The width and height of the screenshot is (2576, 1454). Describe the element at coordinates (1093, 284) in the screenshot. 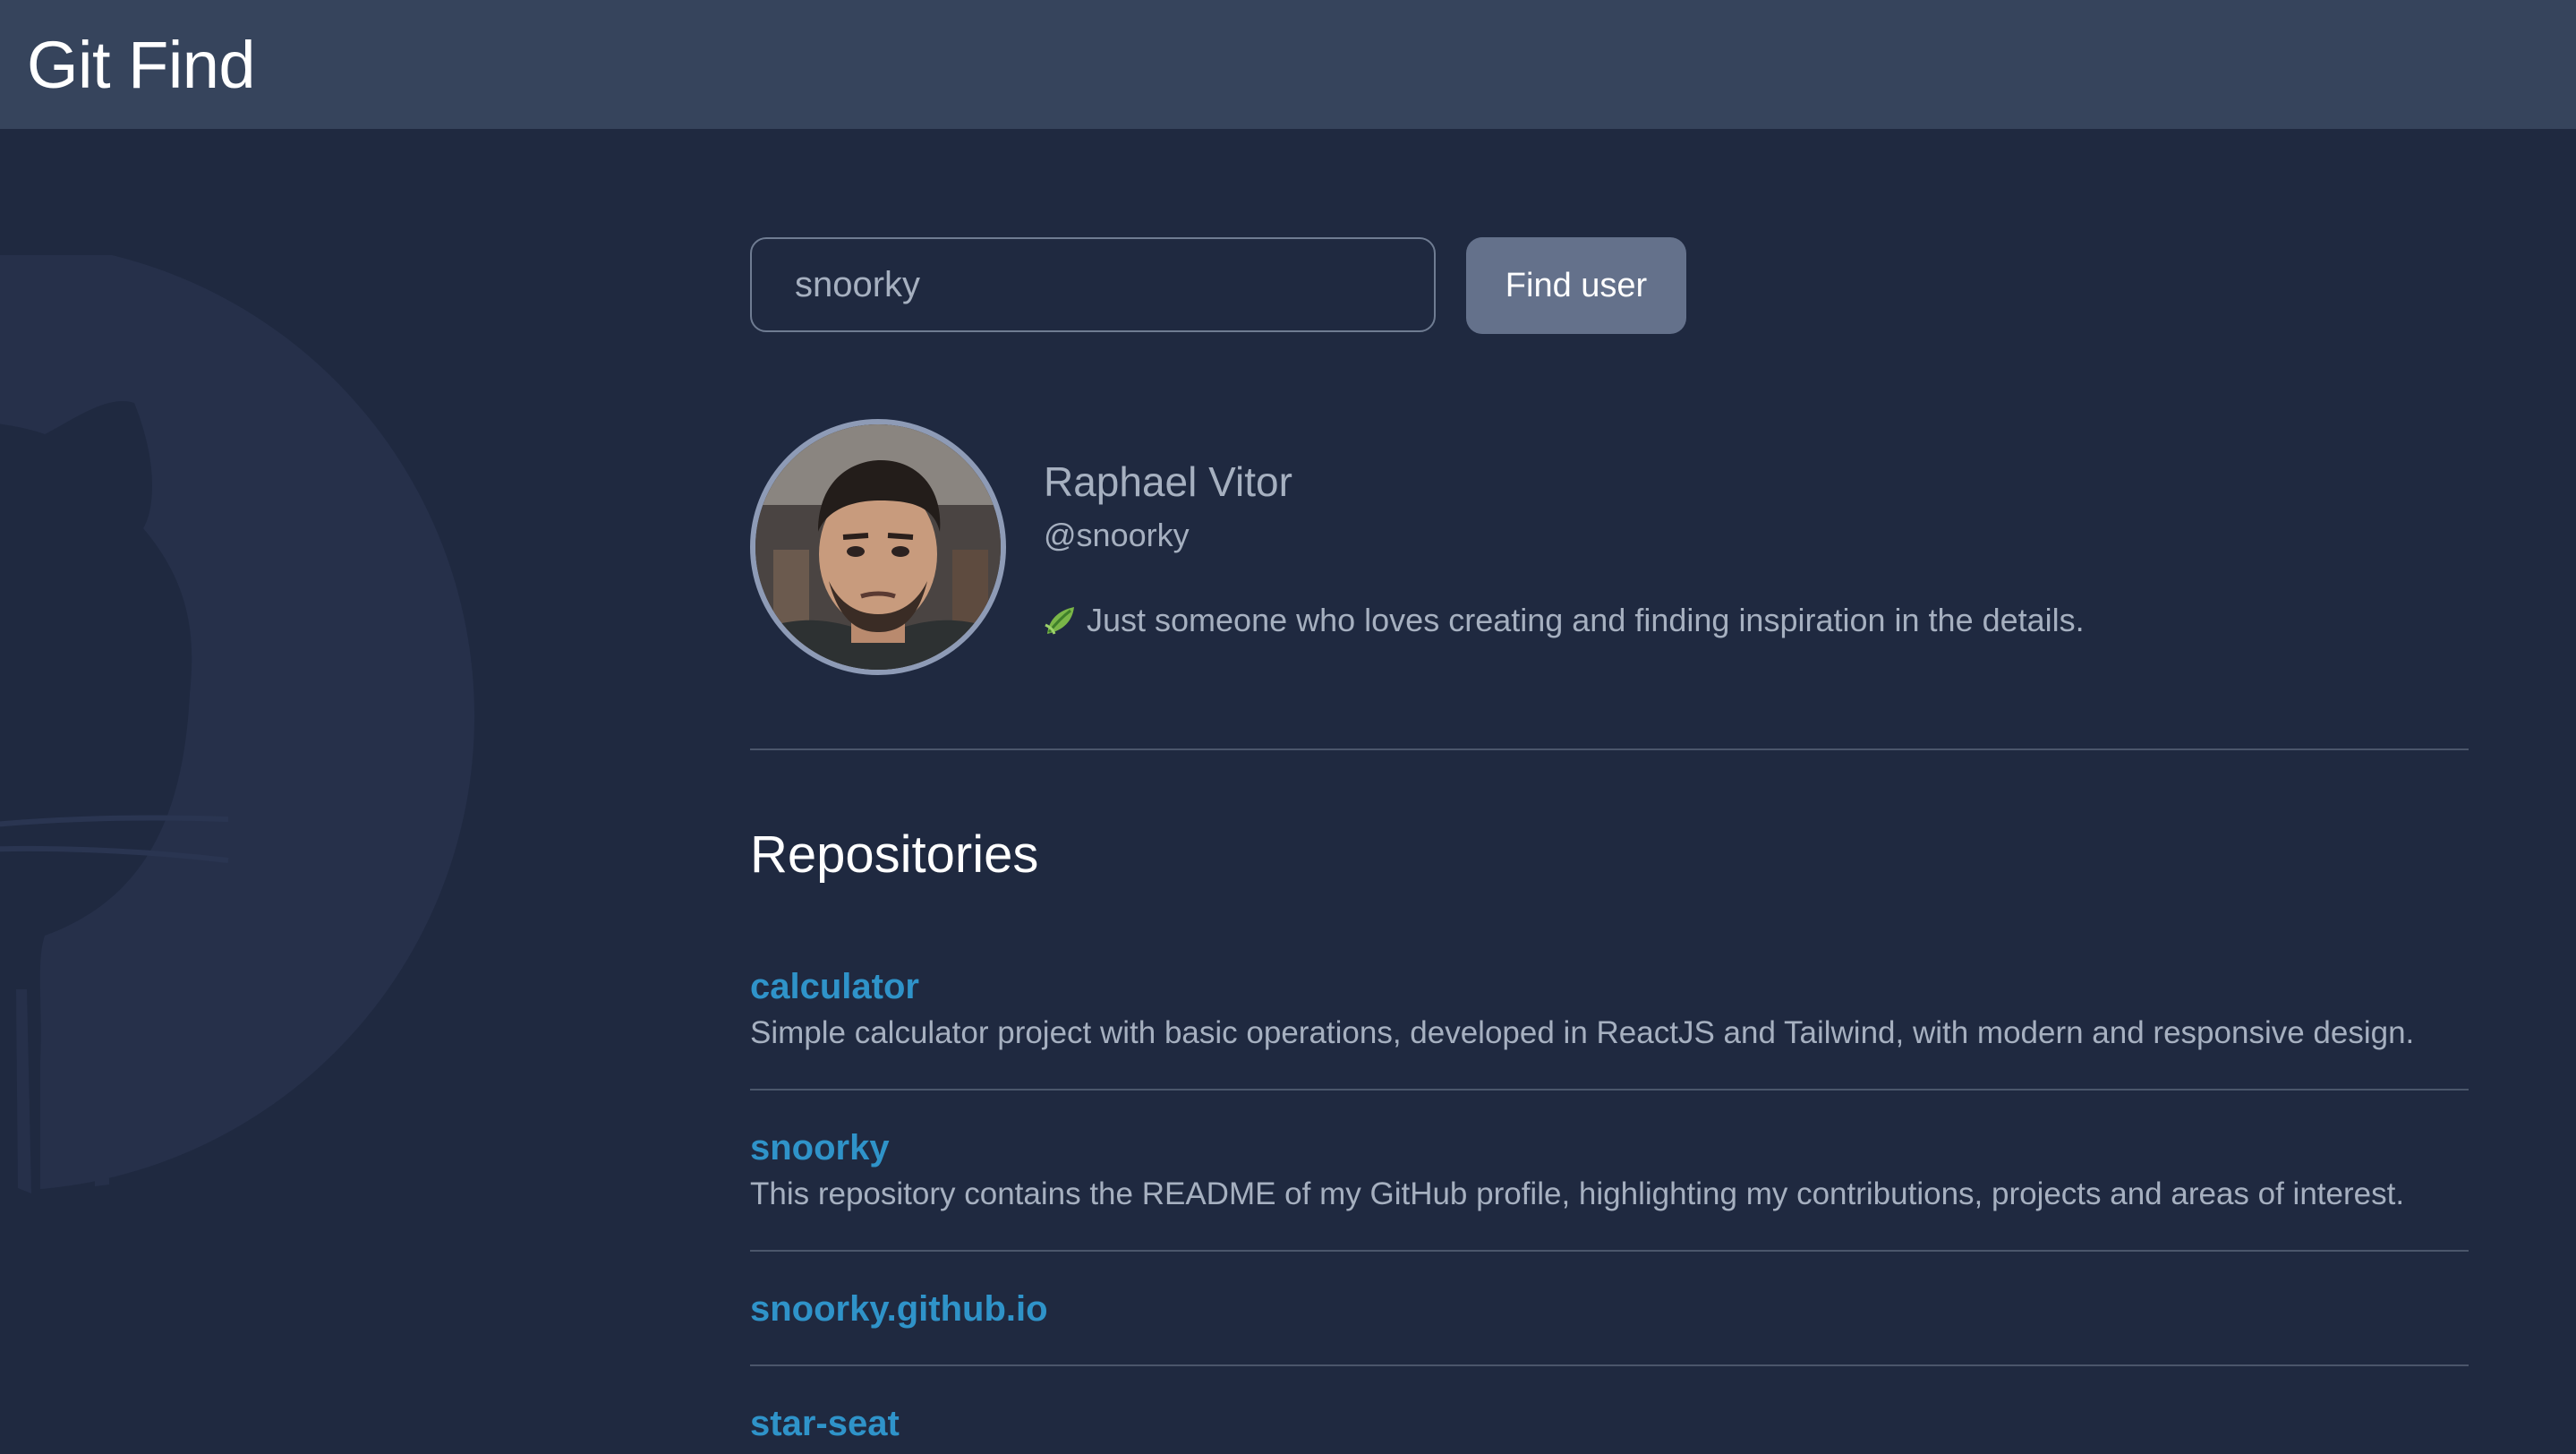

I see `username-search-input` at that location.